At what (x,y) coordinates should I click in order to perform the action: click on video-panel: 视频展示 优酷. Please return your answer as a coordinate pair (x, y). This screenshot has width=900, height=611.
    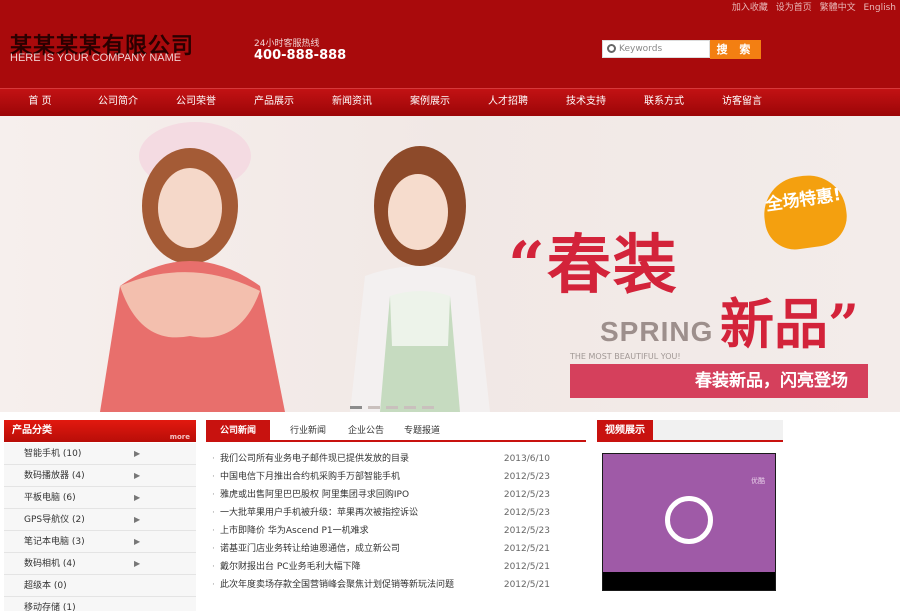
    Looking at the image, I should click on (690, 515).